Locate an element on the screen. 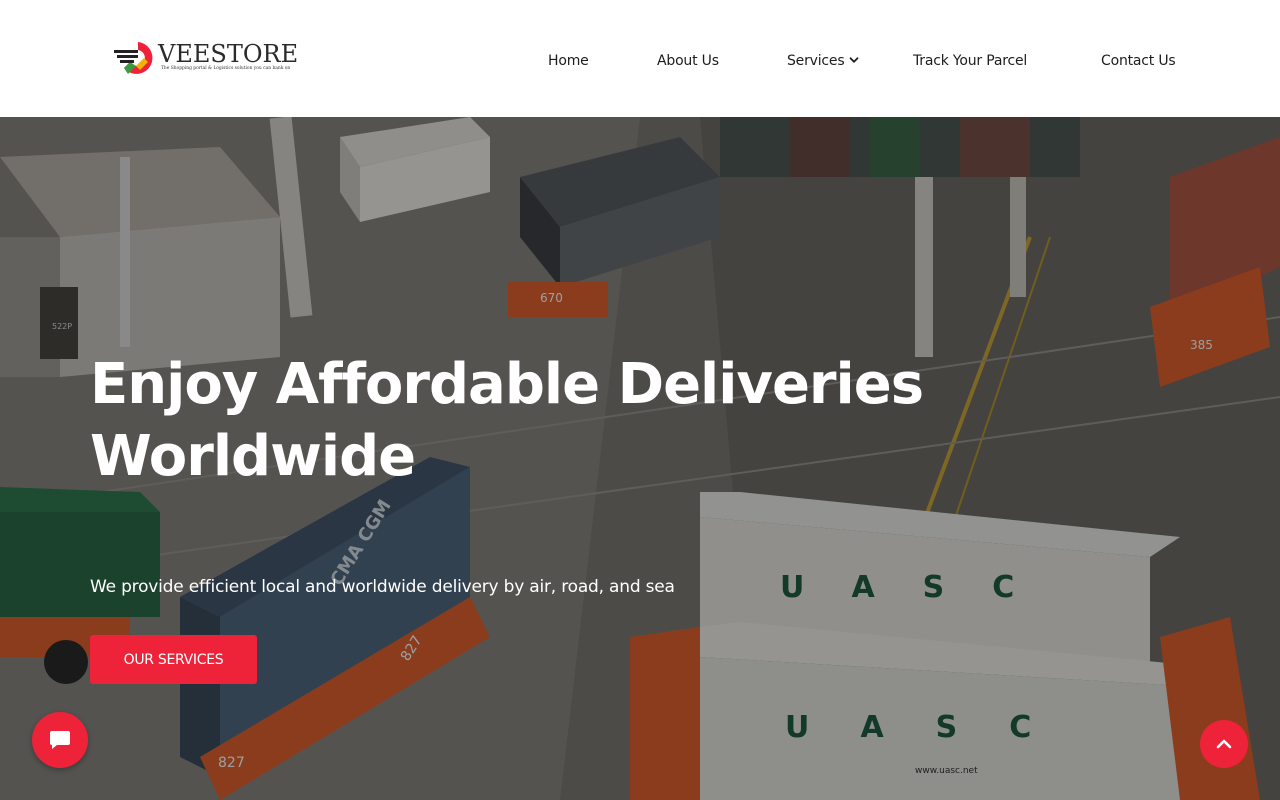 The image size is (1280, 800). nav-about-us: About Us is located at coordinates (688, 61).